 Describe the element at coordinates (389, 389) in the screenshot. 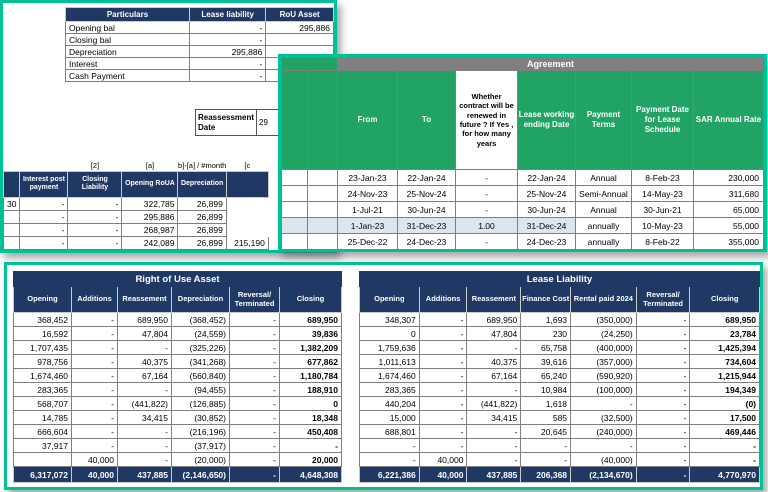

I see `cell: 283,365` at that location.